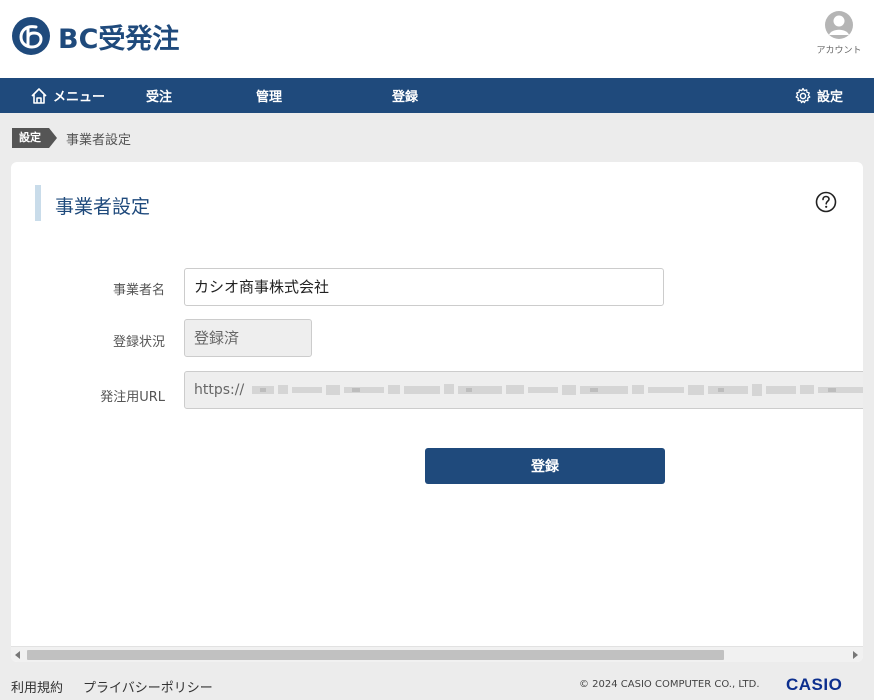 This screenshot has height=700, width=874. I want to click on order-url-field: https://, so click(523, 390).